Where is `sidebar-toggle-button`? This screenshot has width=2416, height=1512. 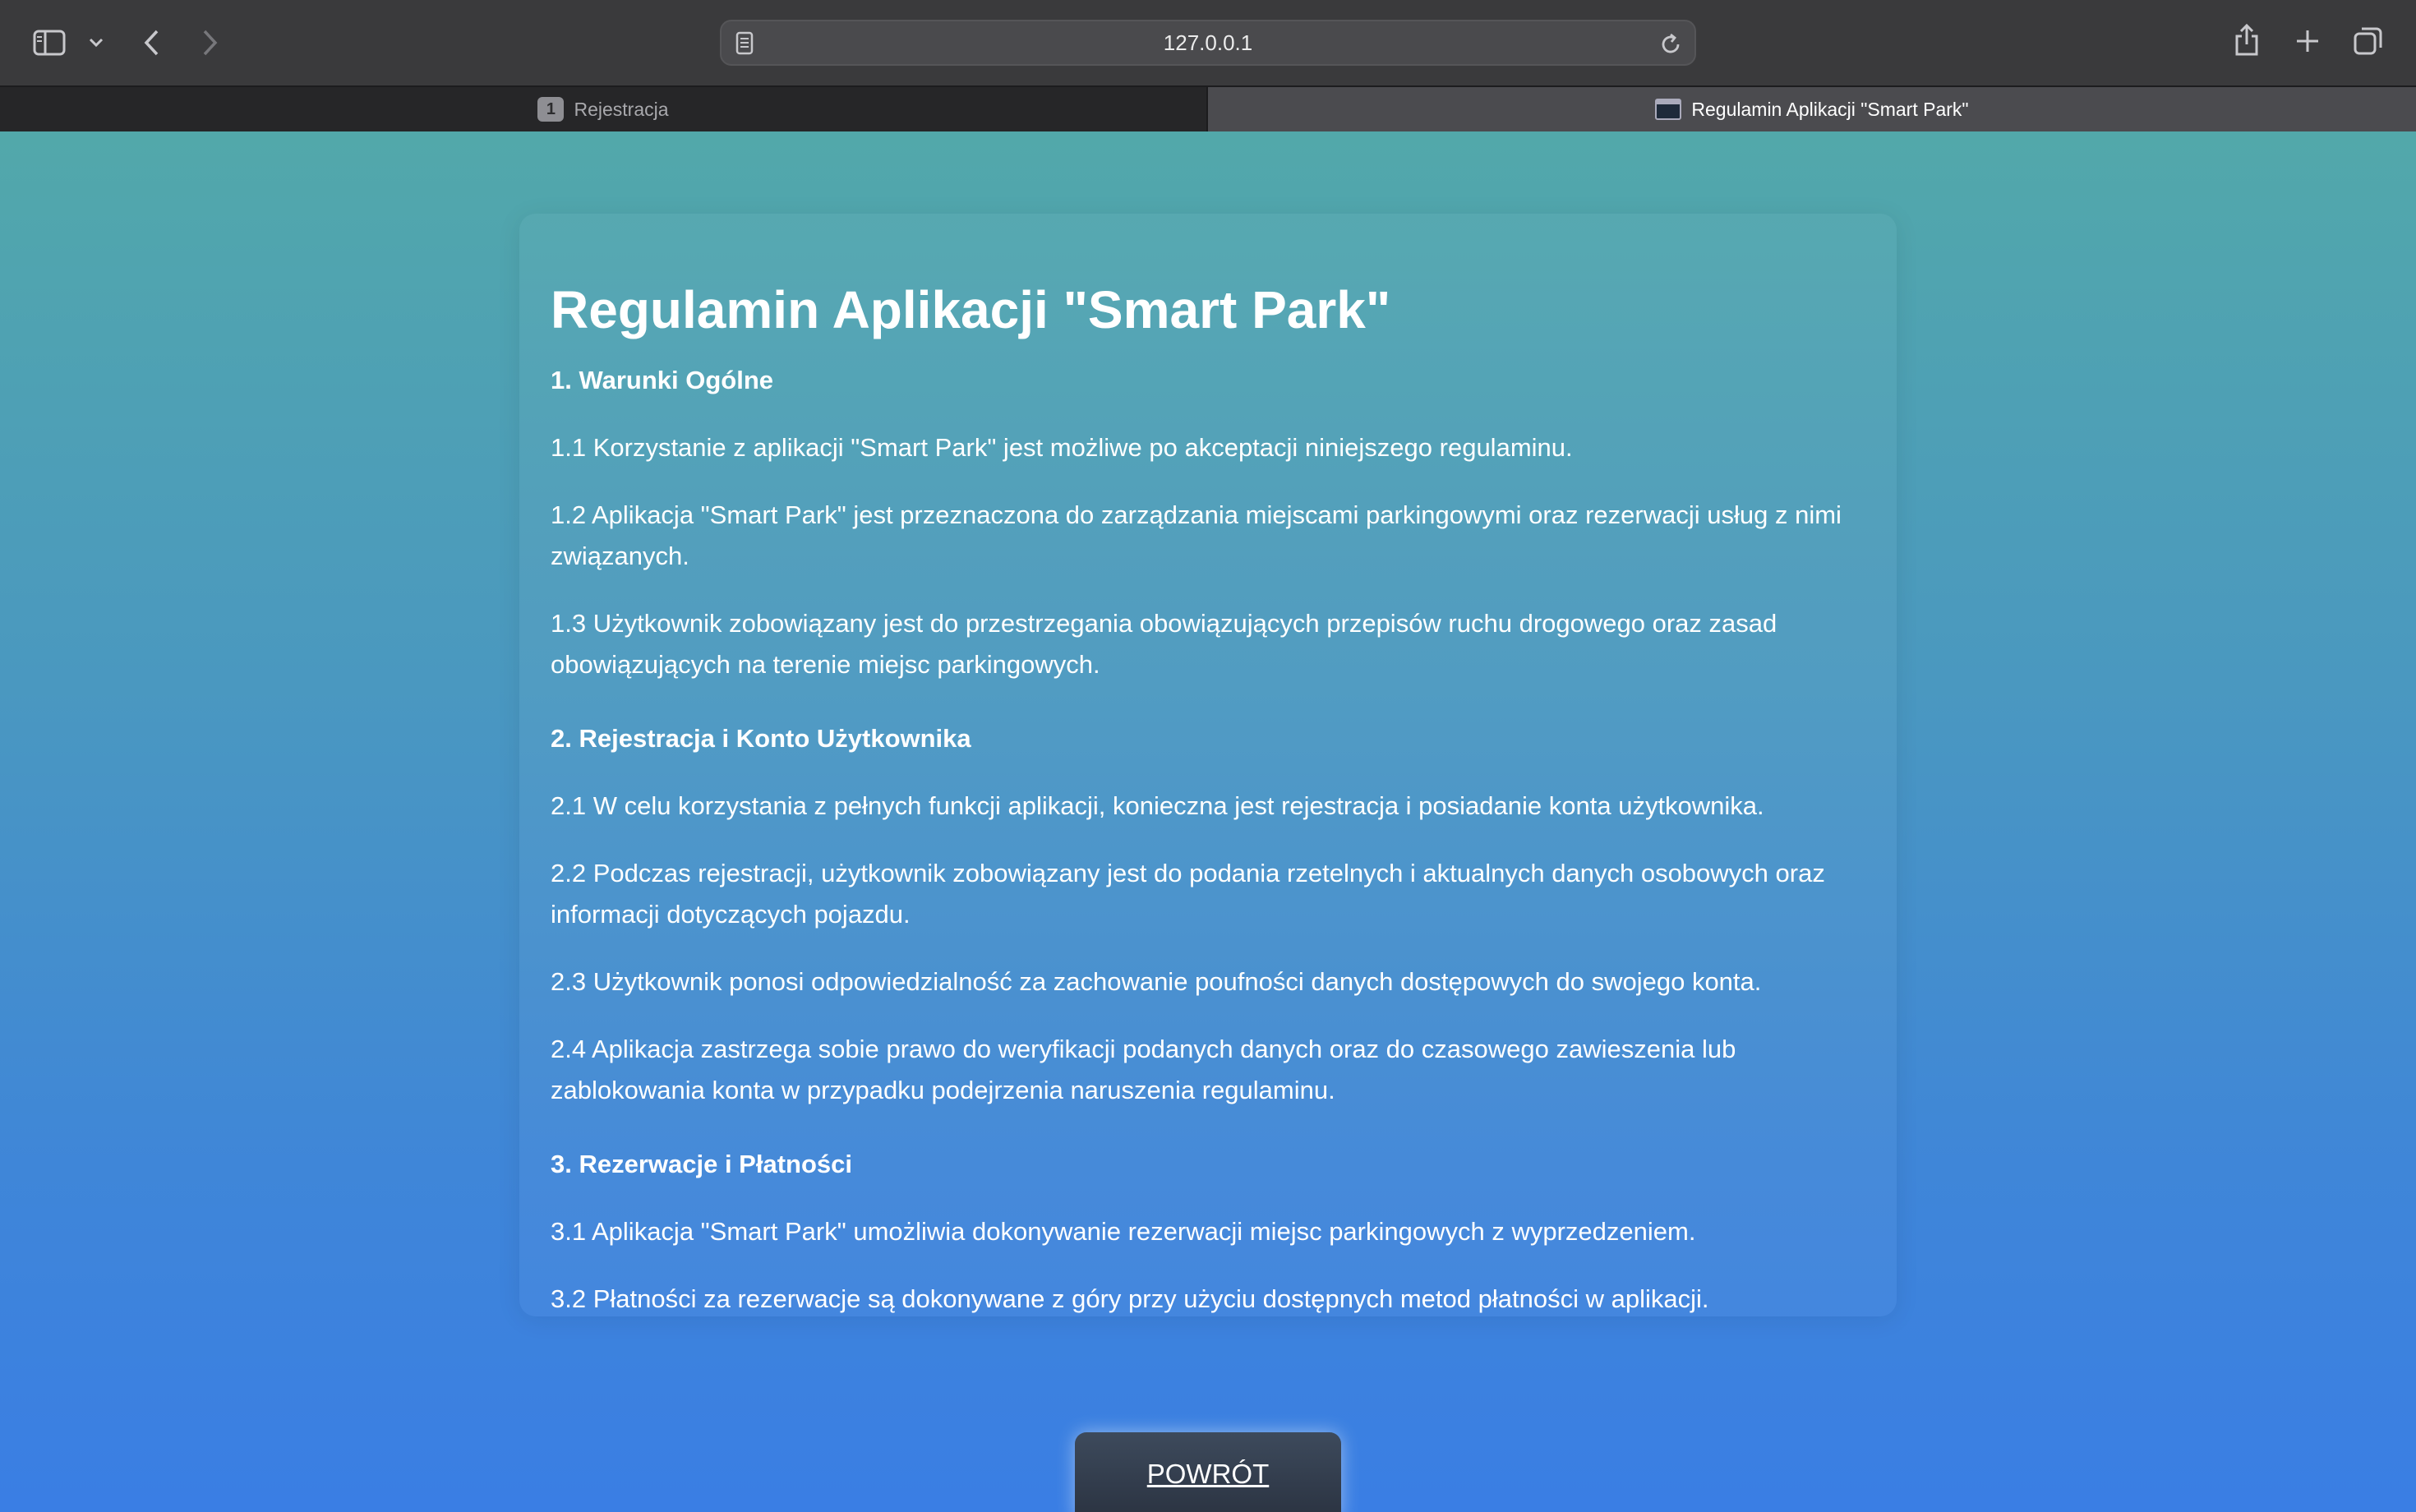
sidebar-toggle-button is located at coordinates (49, 43).